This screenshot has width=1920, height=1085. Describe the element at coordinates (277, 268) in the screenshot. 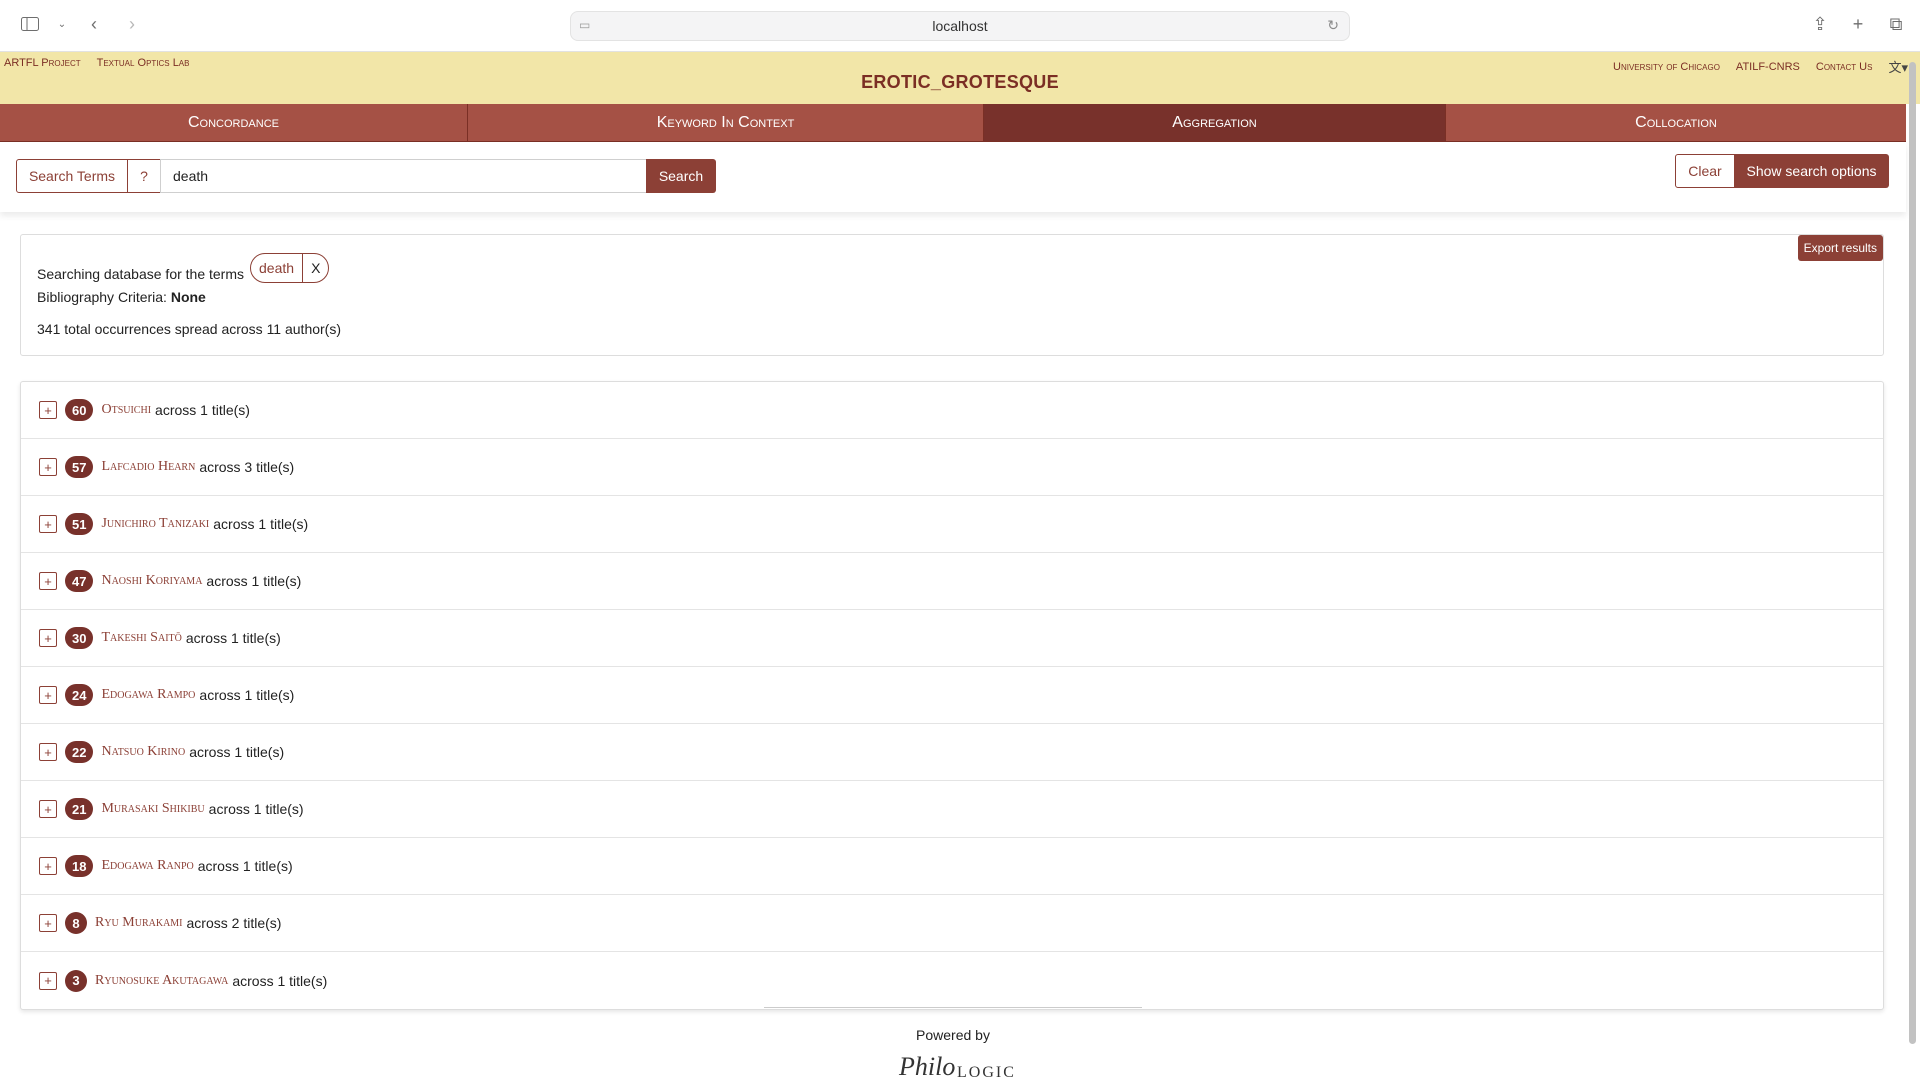

I see `search-term-label: death` at that location.